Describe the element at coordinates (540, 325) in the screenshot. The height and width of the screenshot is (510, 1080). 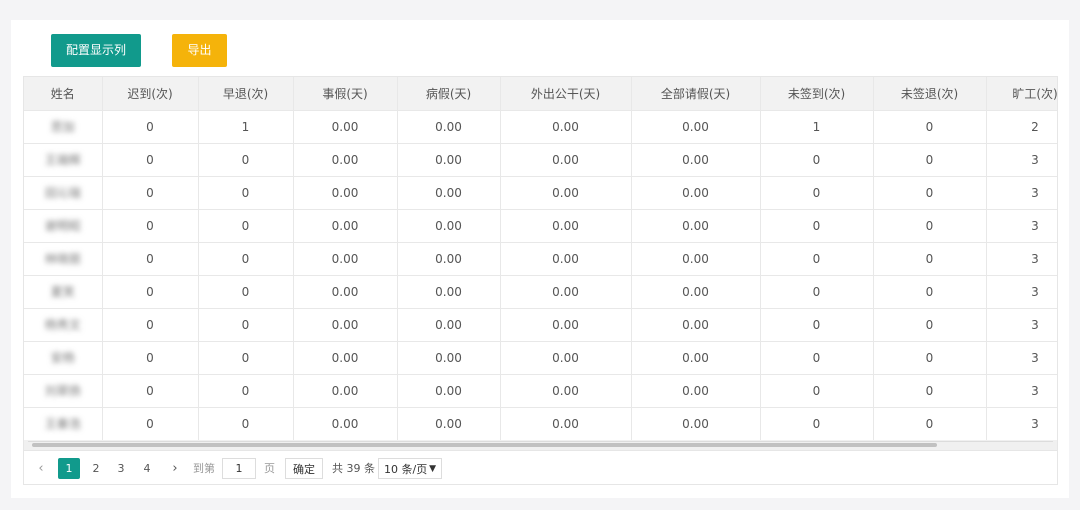
I see `table-row: 杨秀文 0 0 0.00 0.00 0.00 0.00 0 0 3` at that location.